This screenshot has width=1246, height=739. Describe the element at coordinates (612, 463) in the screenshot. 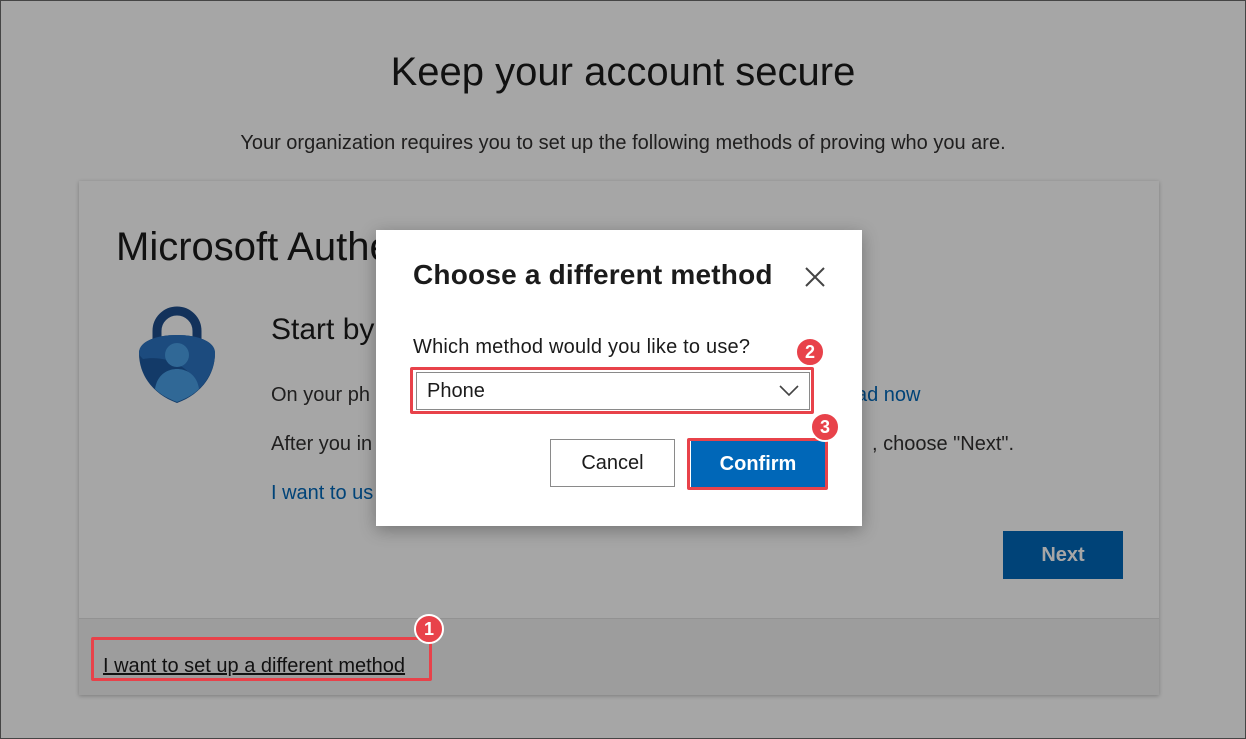

I see `cancel-button: Cancel` at that location.